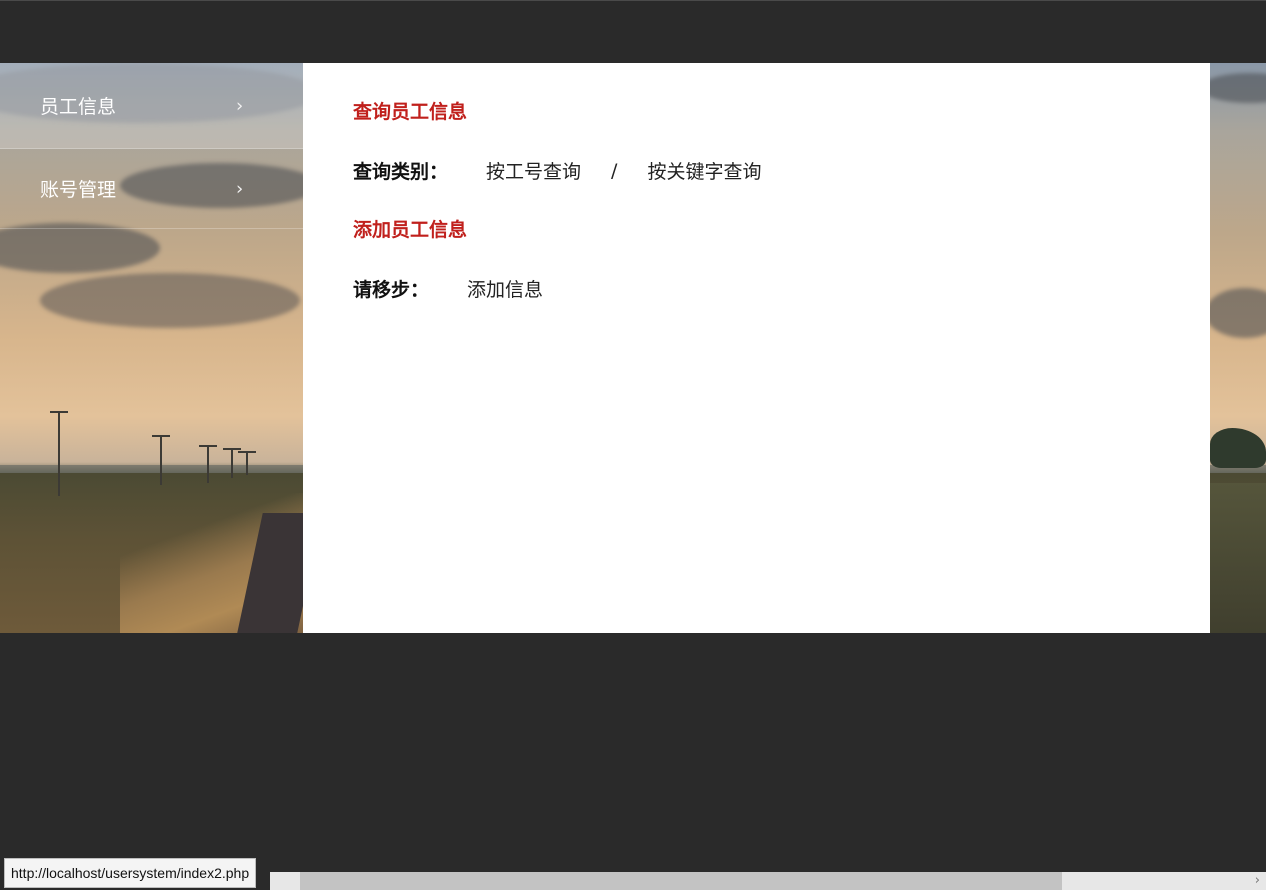 The width and height of the screenshot is (1266, 890). Describe the element at coordinates (533, 170) in the screenshot. I see `query-by-id-link: 按工号查询` at that location.